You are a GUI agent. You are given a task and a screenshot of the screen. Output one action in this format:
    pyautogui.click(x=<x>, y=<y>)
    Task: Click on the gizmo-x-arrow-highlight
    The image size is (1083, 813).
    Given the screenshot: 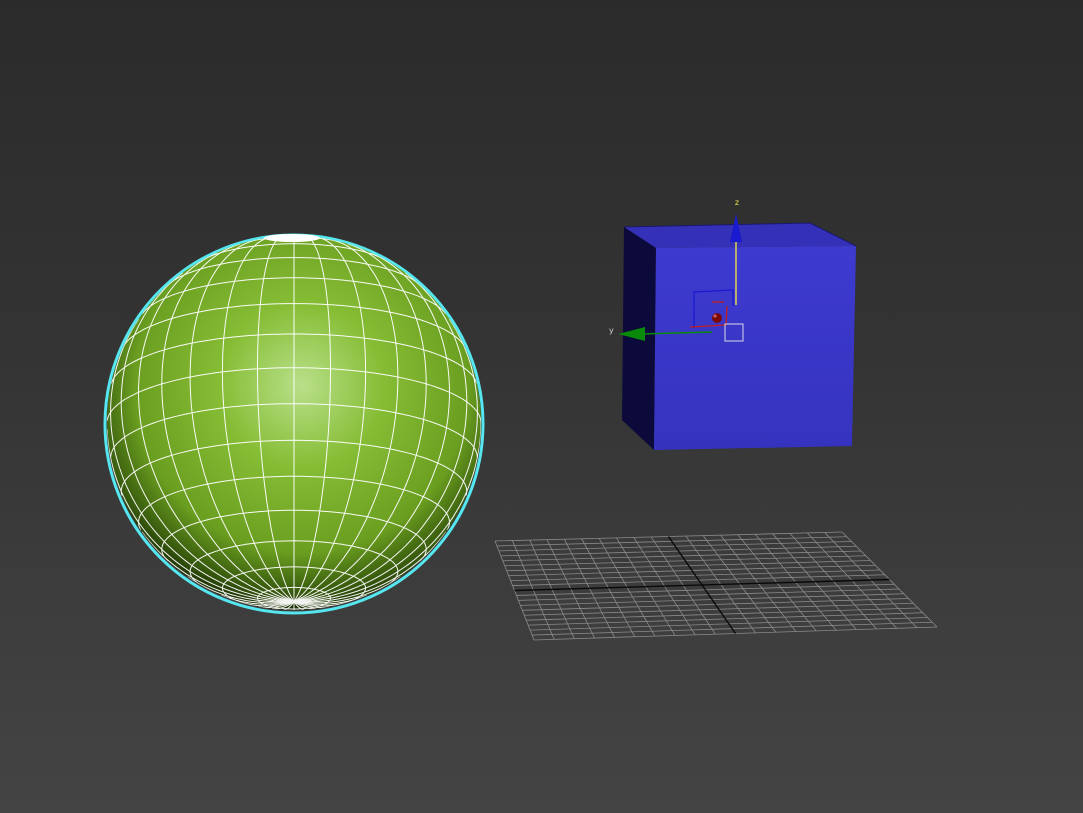 What is the action you would take?
    pyautogui.click(x=715, y=316)
    